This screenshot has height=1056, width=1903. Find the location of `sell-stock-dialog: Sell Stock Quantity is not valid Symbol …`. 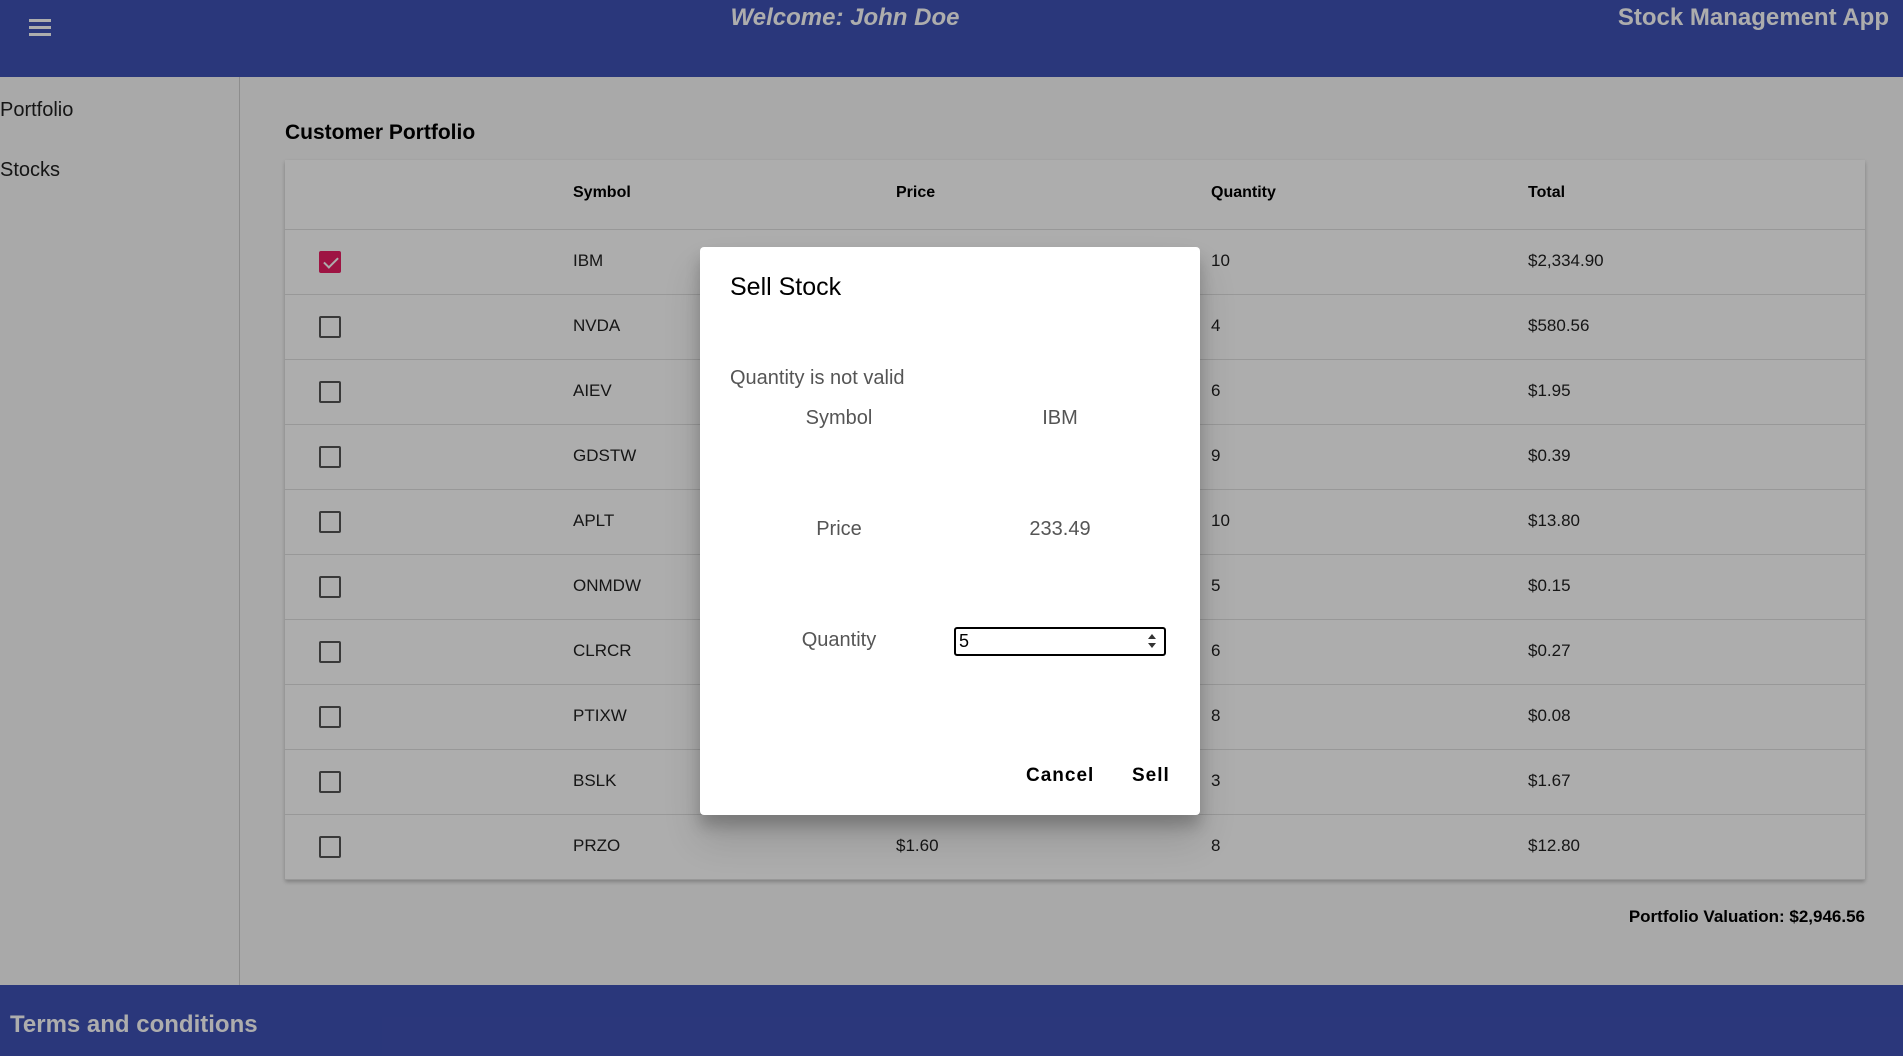

sell-stock-dialog: Sell Stock Quantity is not valid Symbol … is located at coordinates (950, 531).